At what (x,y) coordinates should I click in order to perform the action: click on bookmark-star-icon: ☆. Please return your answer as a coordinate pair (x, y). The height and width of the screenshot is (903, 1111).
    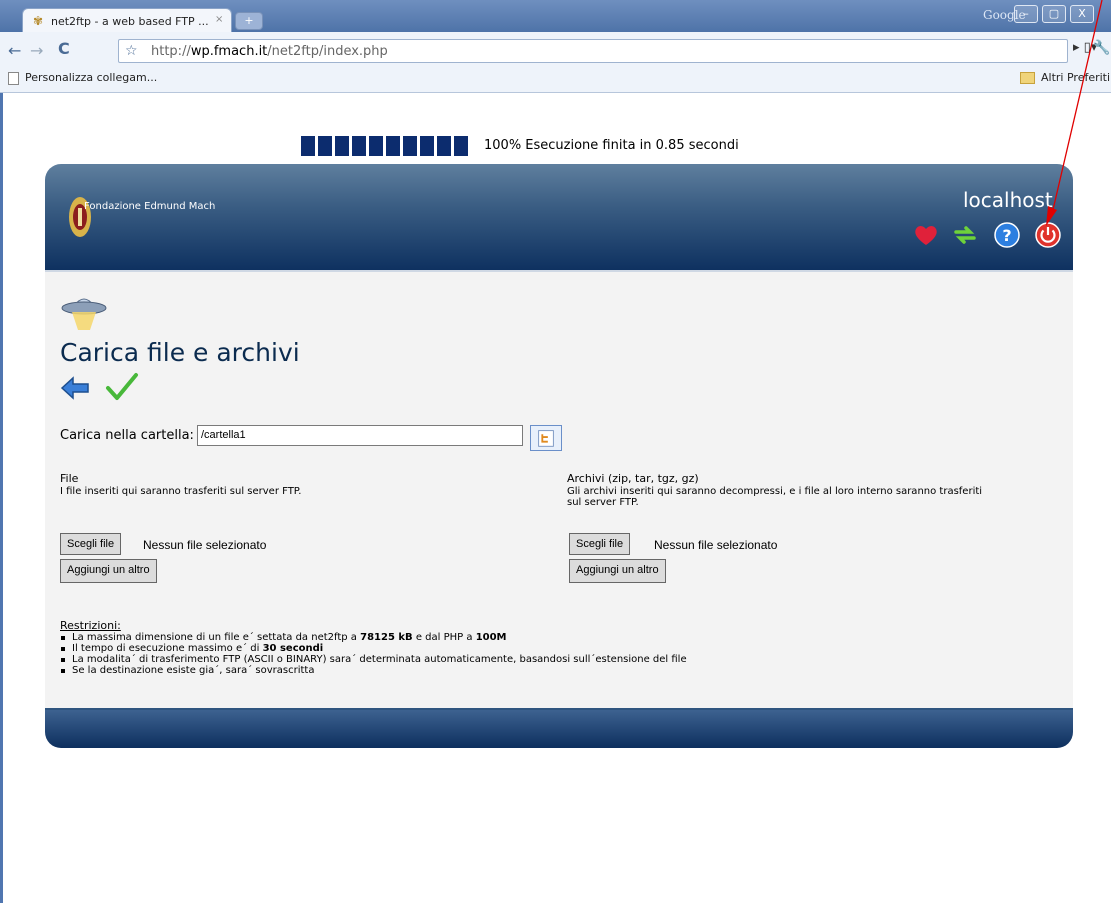
    Looking at the image, I should click on (131, 51).